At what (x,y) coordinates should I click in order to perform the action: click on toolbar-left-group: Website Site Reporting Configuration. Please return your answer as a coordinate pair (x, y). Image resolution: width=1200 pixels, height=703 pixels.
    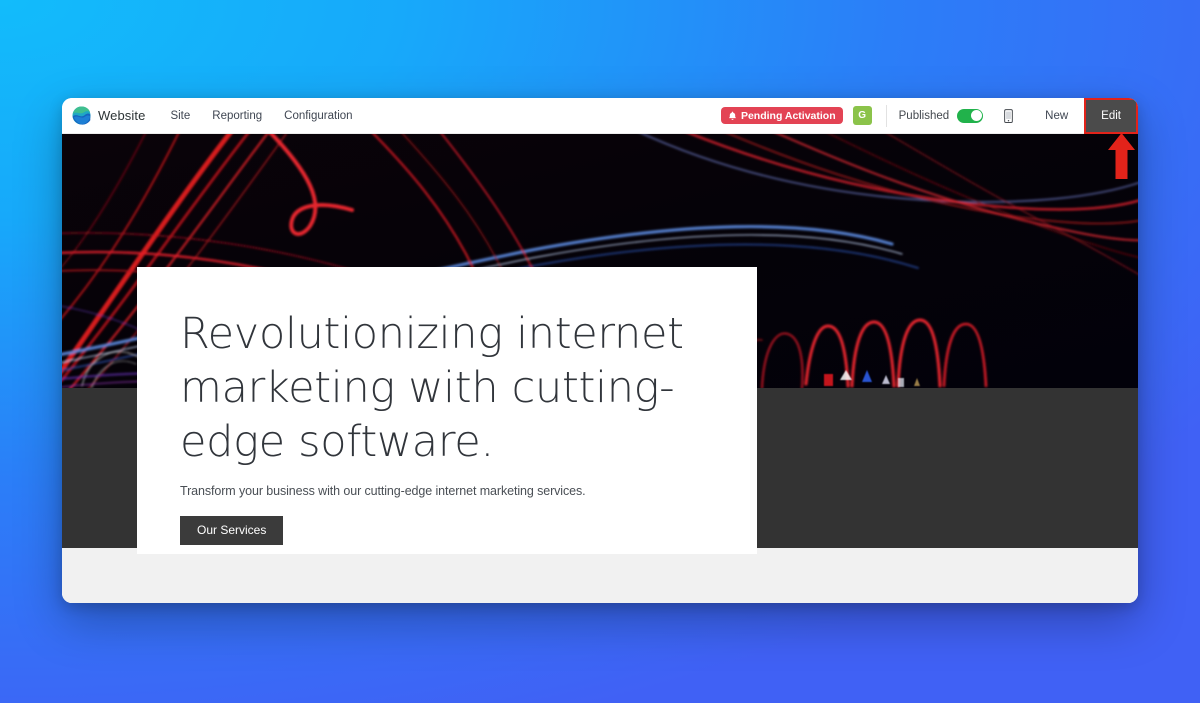
    Looking at the image, I should click on (213, 115).